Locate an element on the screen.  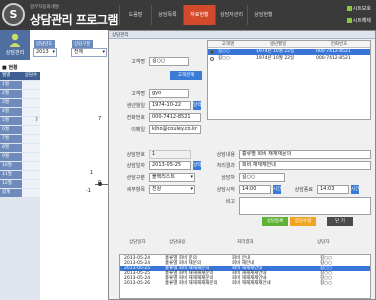
email-label: 이메일 is located at coordinates (138, 130).